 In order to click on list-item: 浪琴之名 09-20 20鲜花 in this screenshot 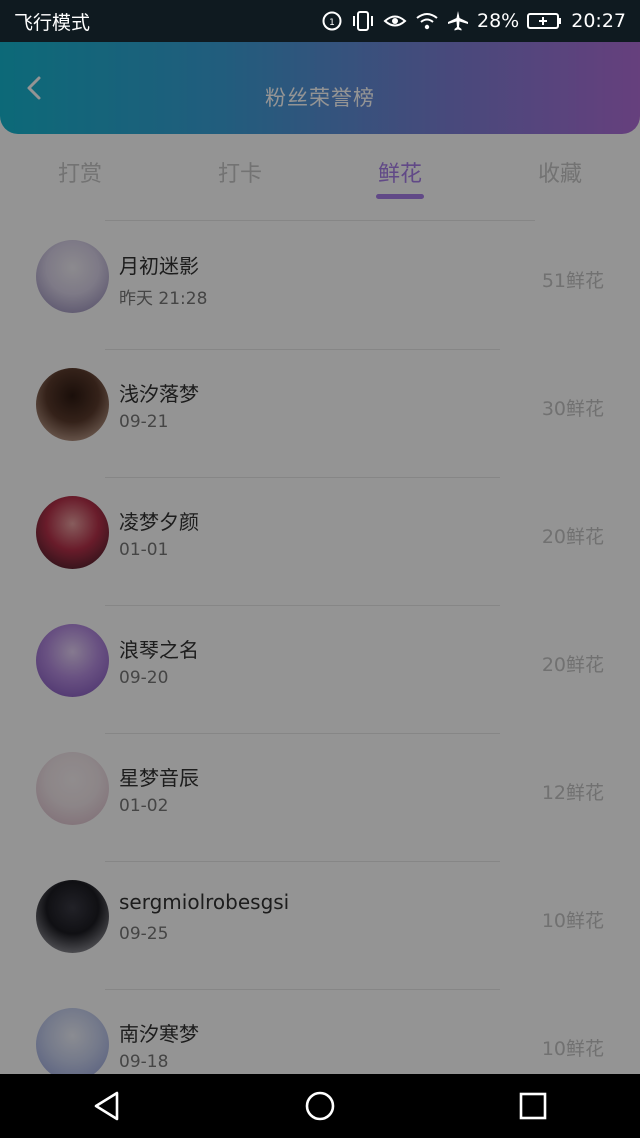, I will do `click(320, 670)`.